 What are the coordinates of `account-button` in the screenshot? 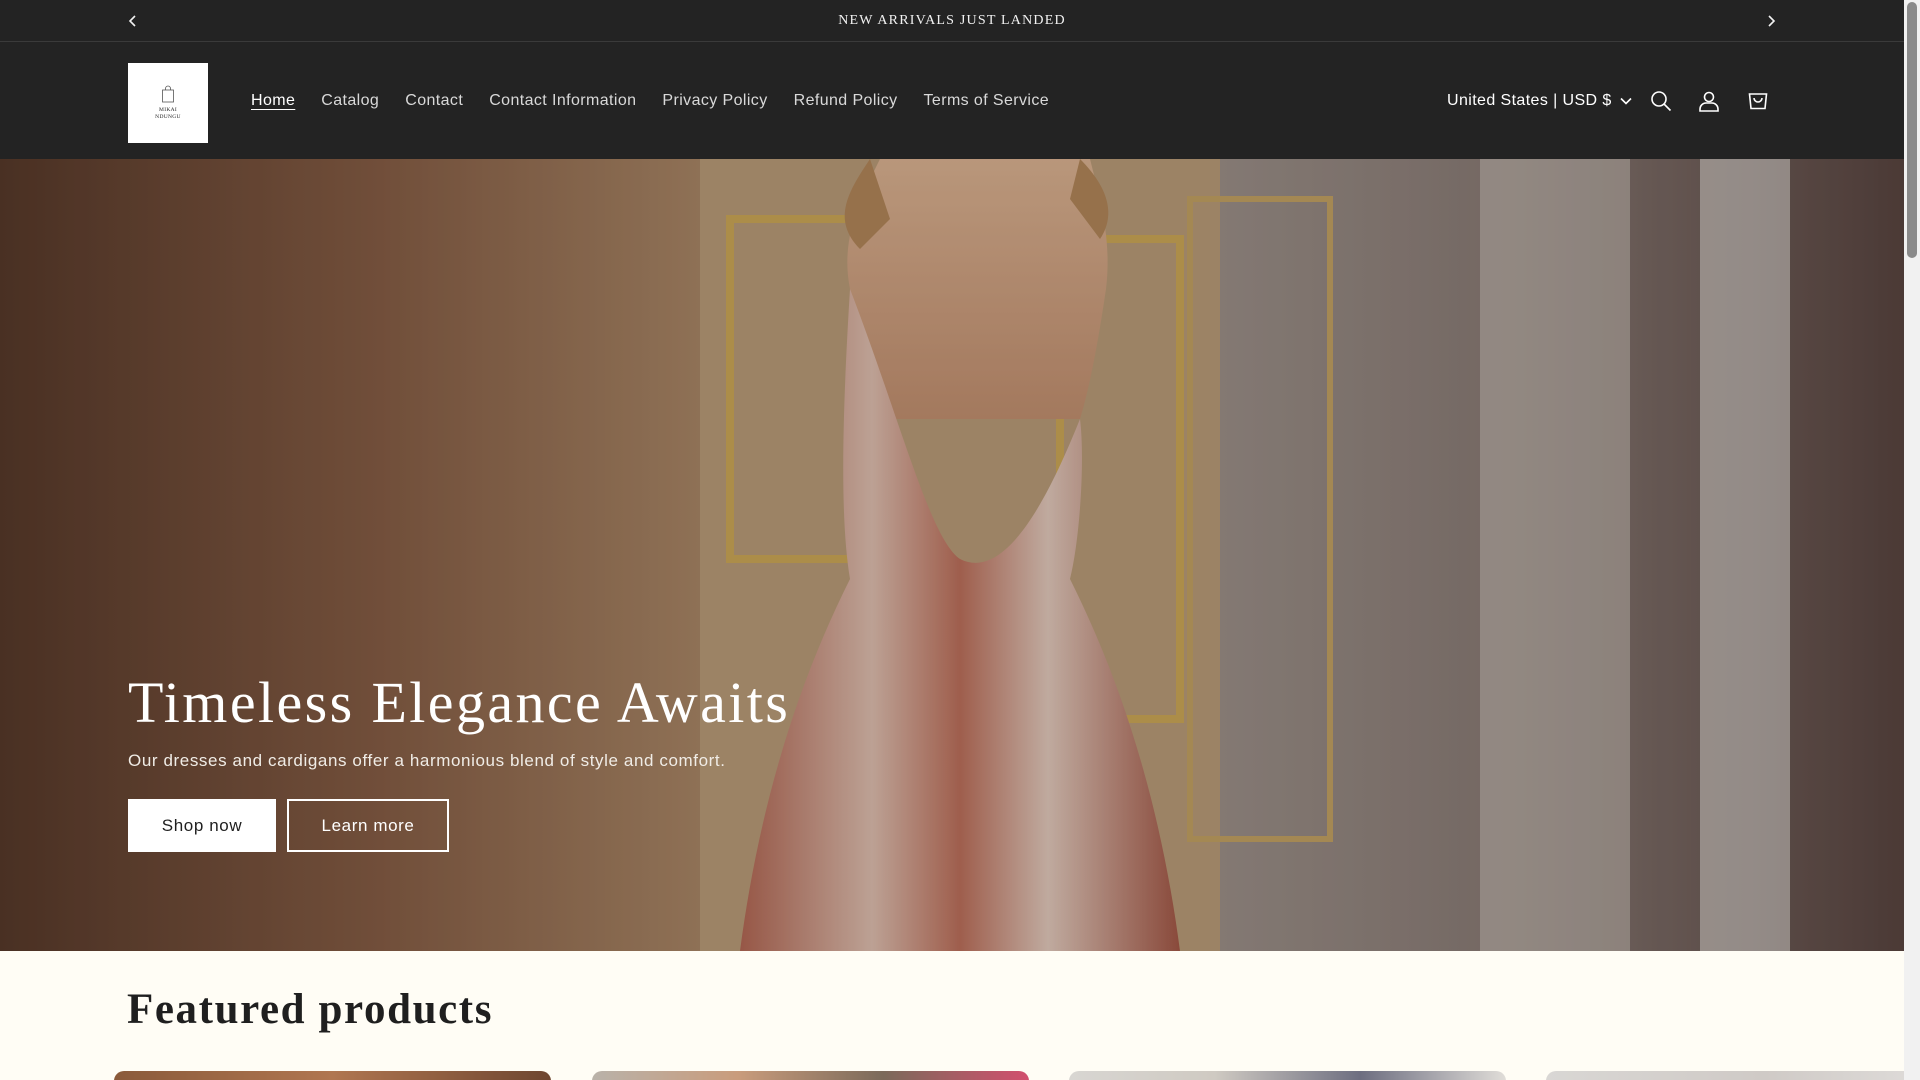 It's located at (1709, 101).